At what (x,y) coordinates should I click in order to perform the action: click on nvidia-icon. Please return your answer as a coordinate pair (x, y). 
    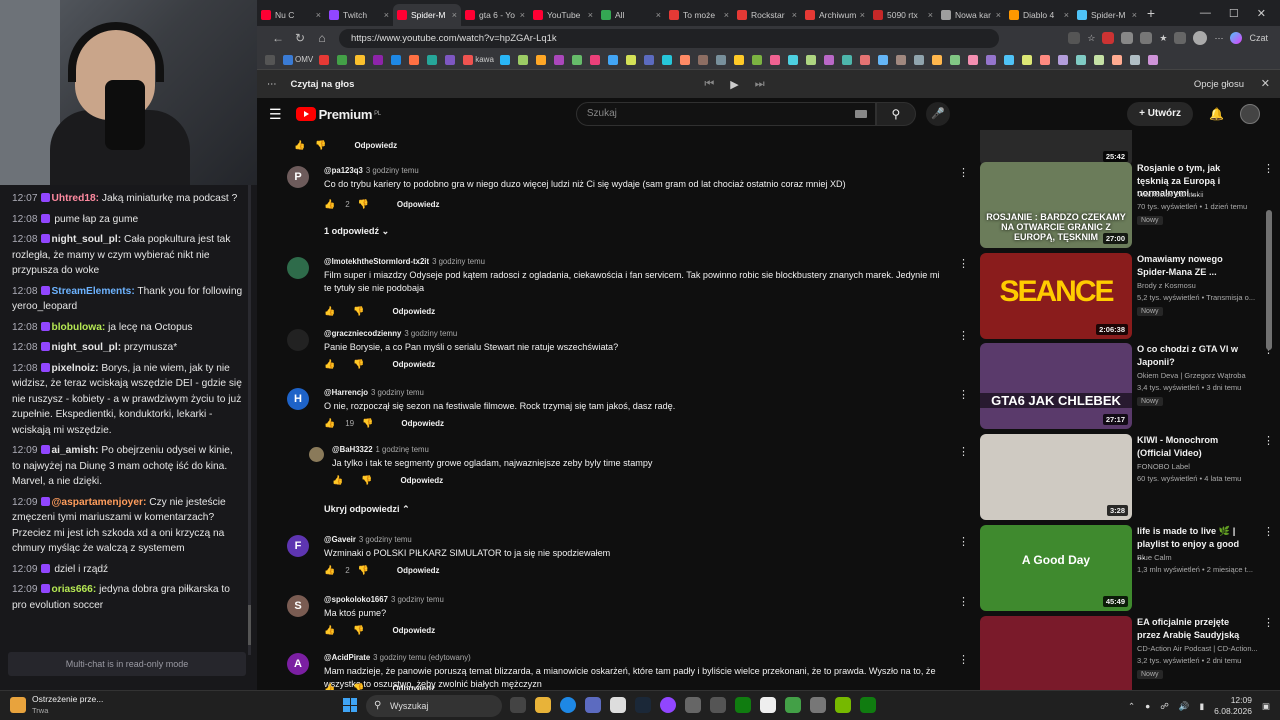
    Looking at the image, I should click on (843, 705).